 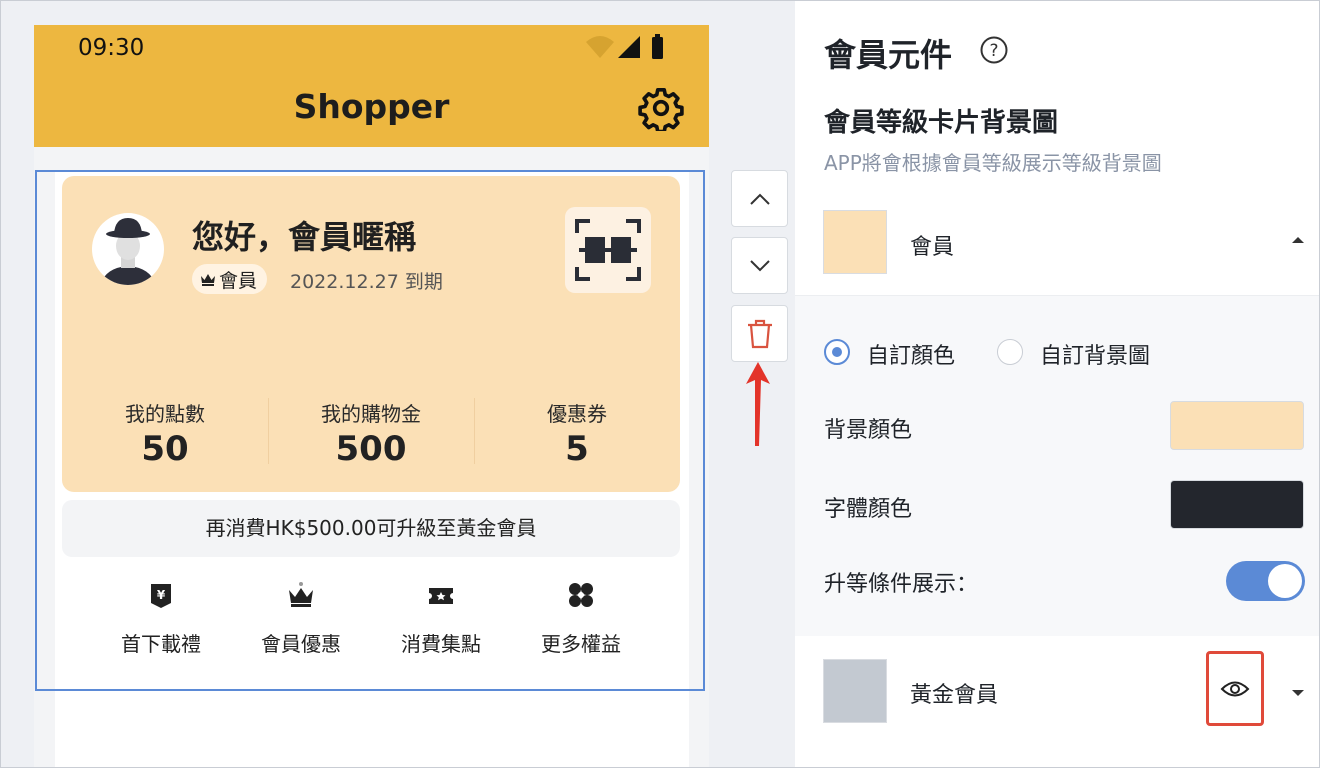 What do you see at coordinates (371, 86) in the screenshot?
I see `app-header: 09:30 Shopper` at bounding box center [371, 86].